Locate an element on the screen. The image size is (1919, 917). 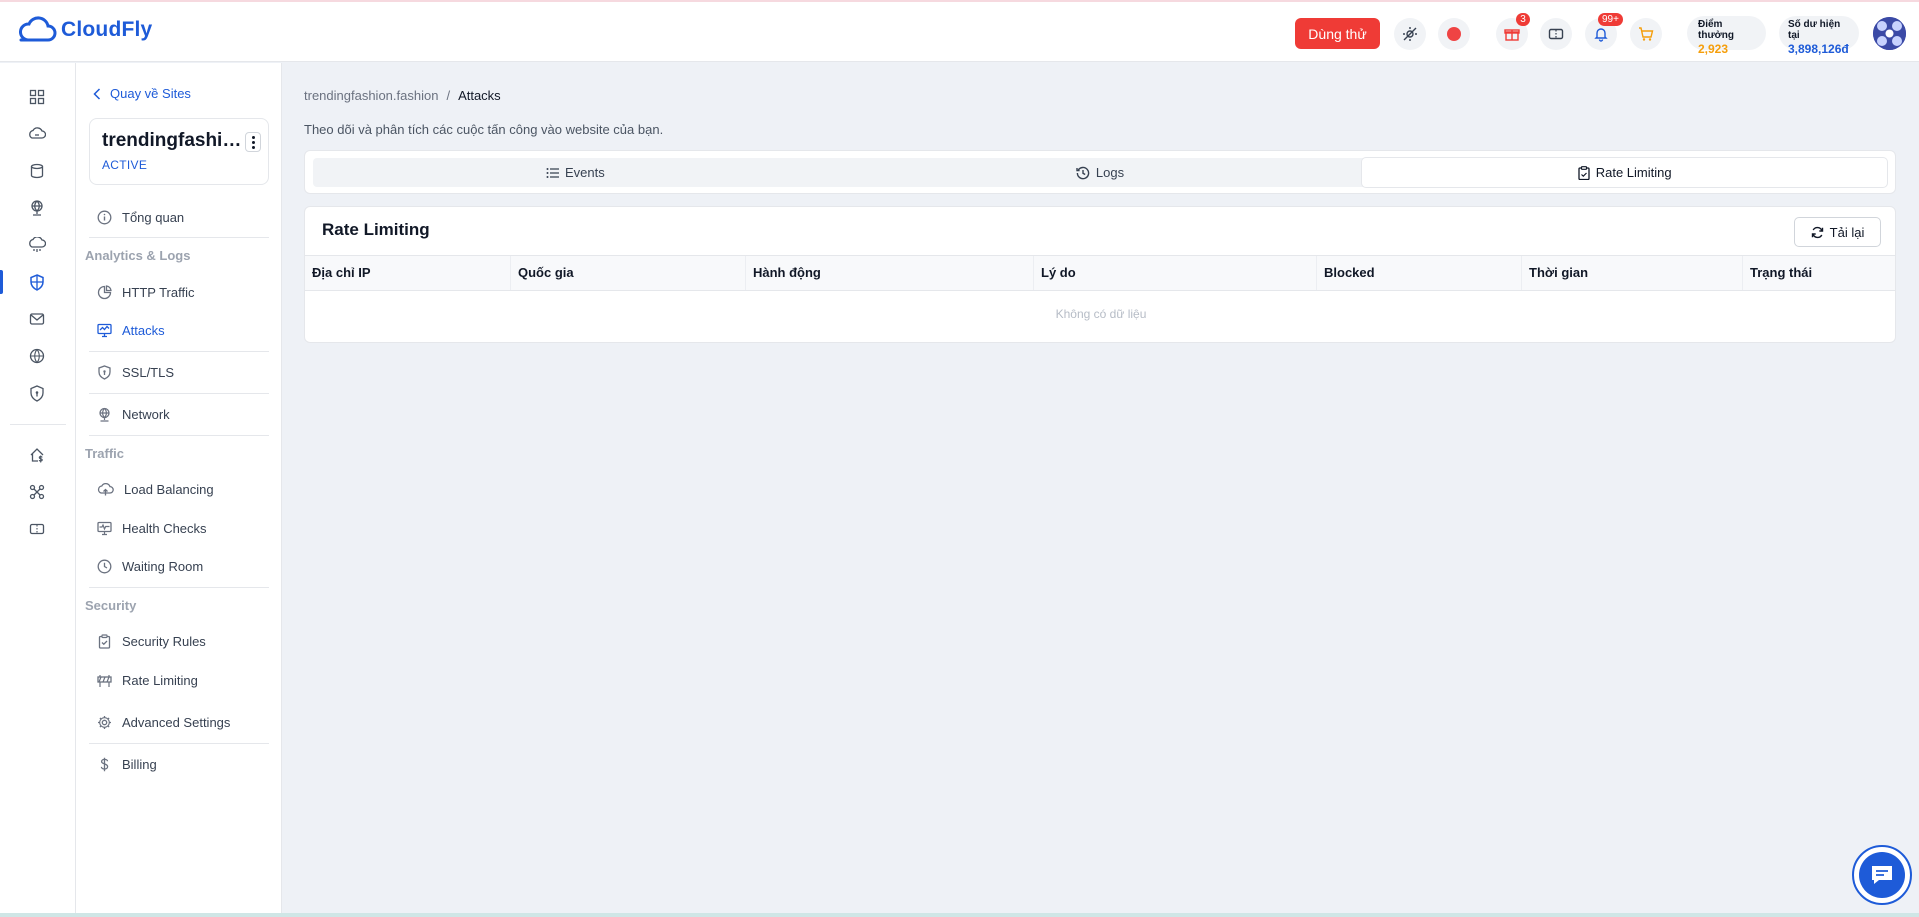
sidebar-item-load-balancing: Load Balancing is located at coordinates (182, 489).